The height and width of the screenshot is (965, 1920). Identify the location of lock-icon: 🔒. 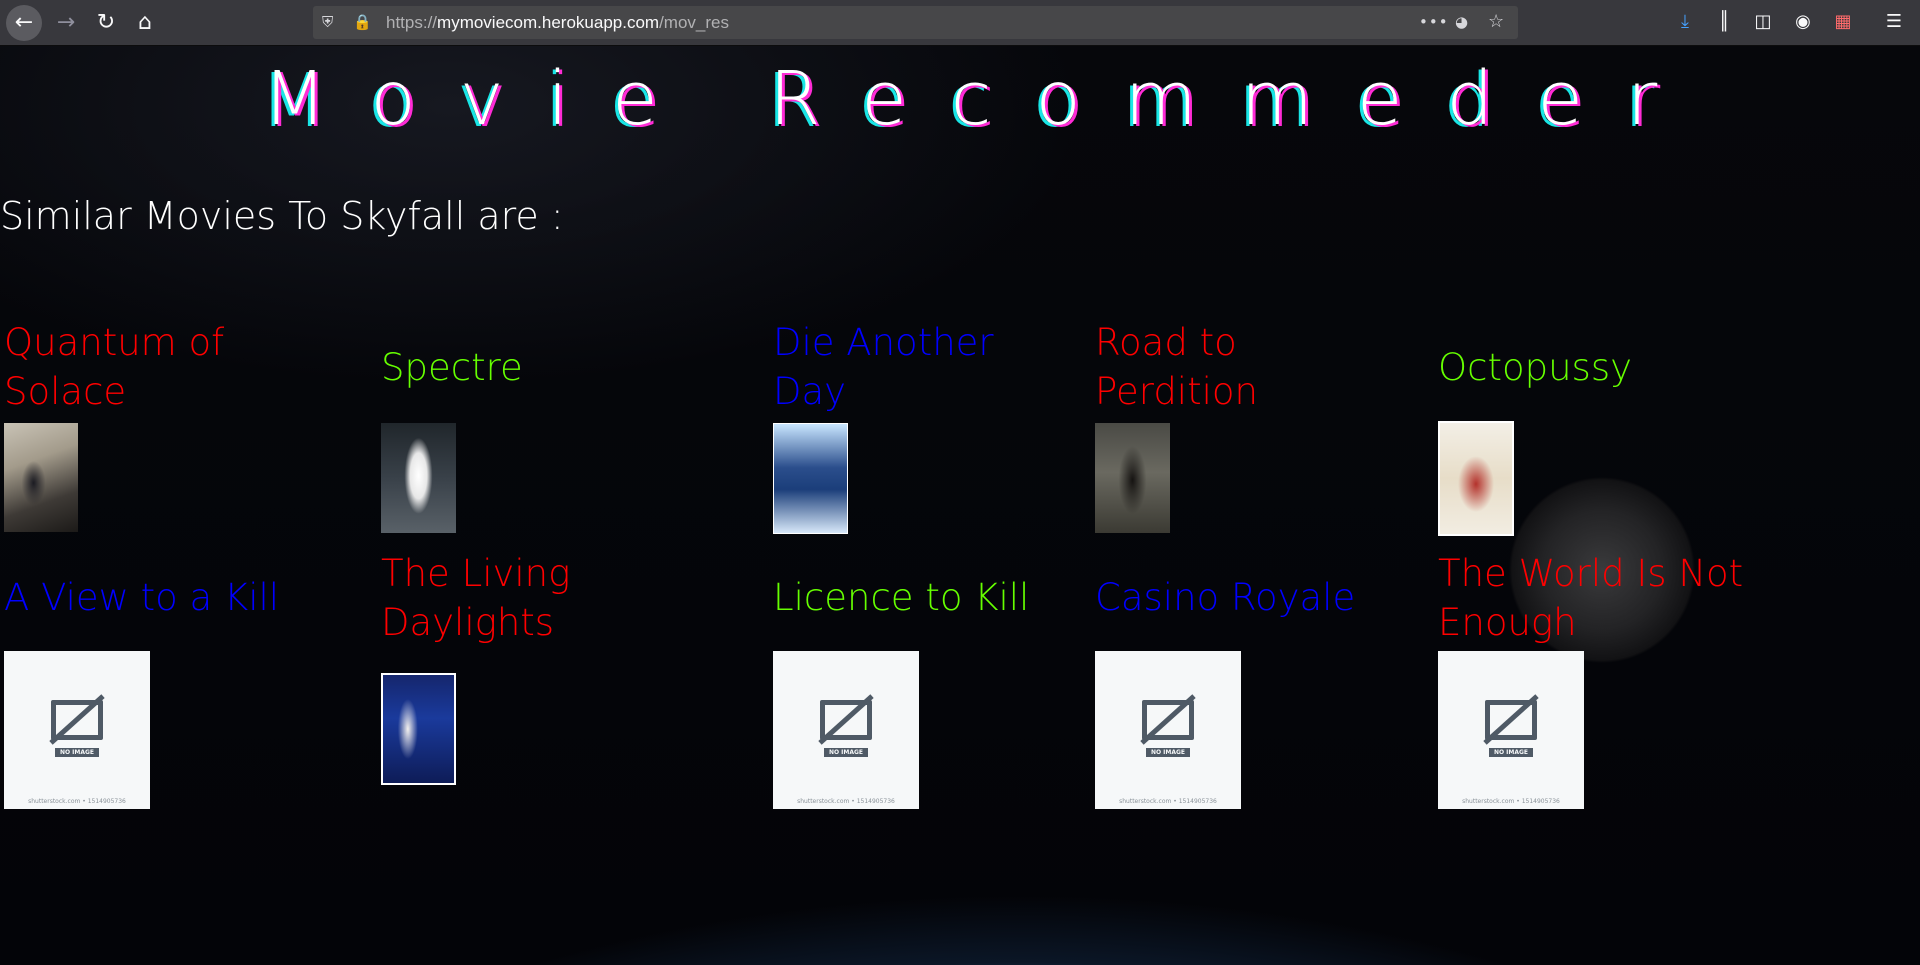
(362, 22).